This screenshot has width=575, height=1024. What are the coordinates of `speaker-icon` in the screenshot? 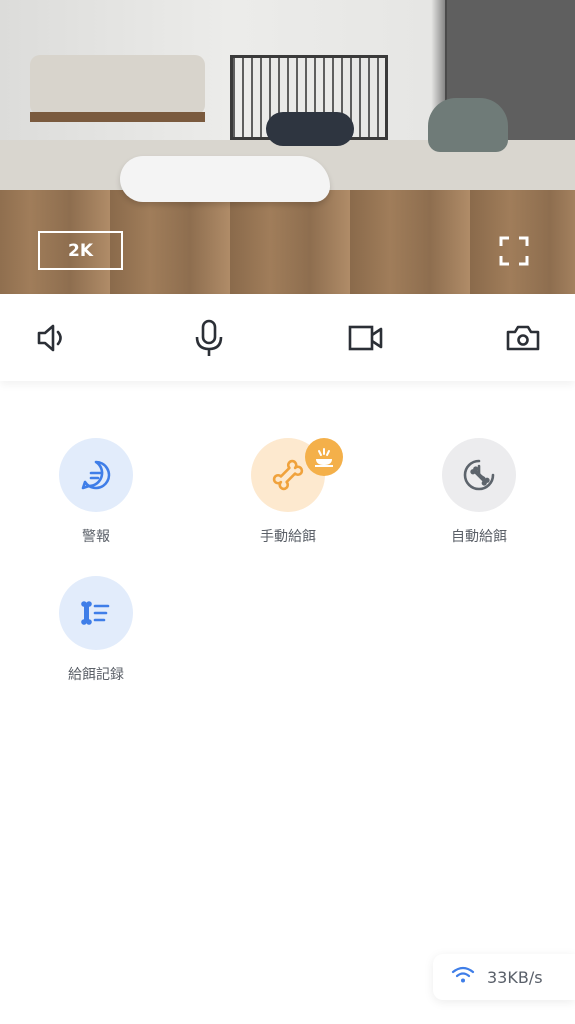 It's located at (52, 338).